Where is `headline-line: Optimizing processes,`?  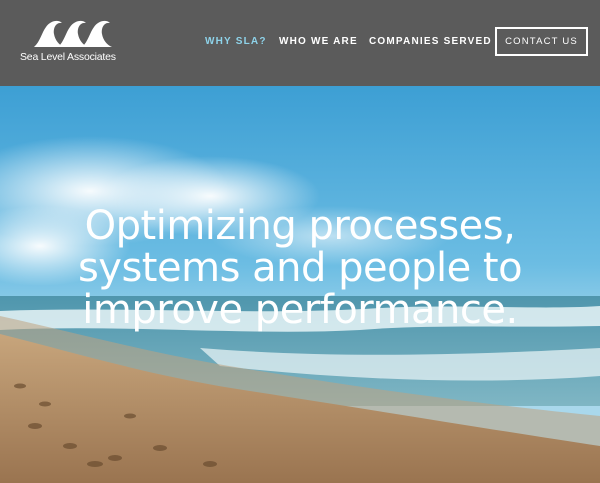 headline-line: Optimizing processes, is located at coordinates (300, 226).